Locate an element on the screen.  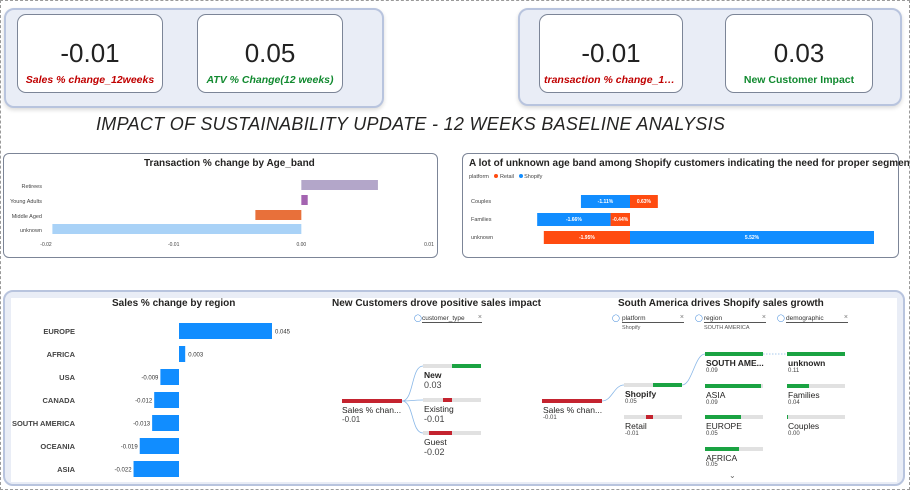
filter-region-value: SOUTH AMERICA is located at coordinates (727, 328).